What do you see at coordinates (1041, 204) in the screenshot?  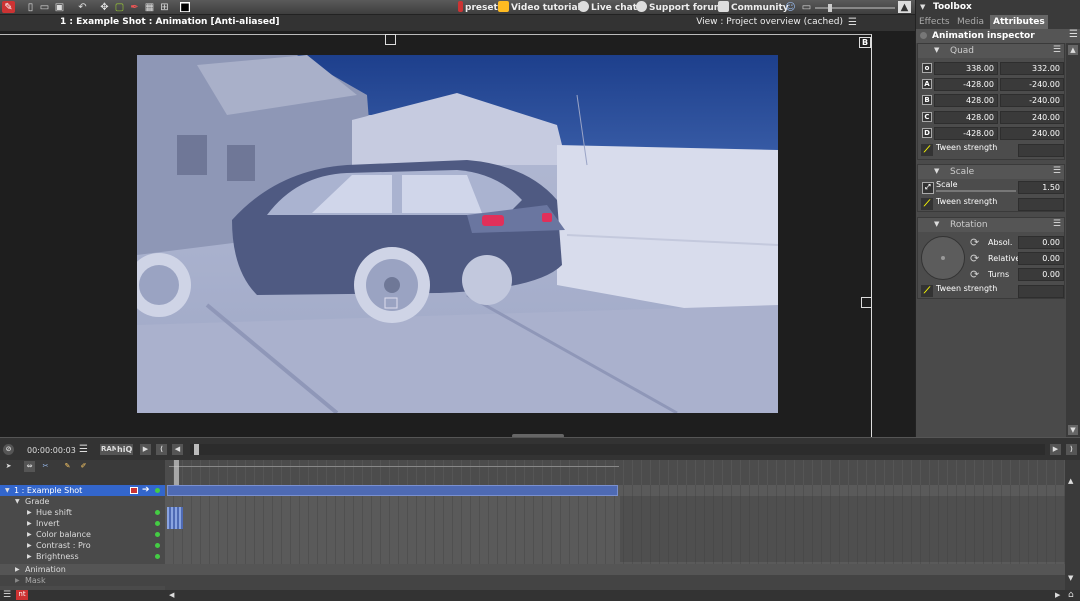 I see `scale-tween-field` at bounding box center [1041, 204].